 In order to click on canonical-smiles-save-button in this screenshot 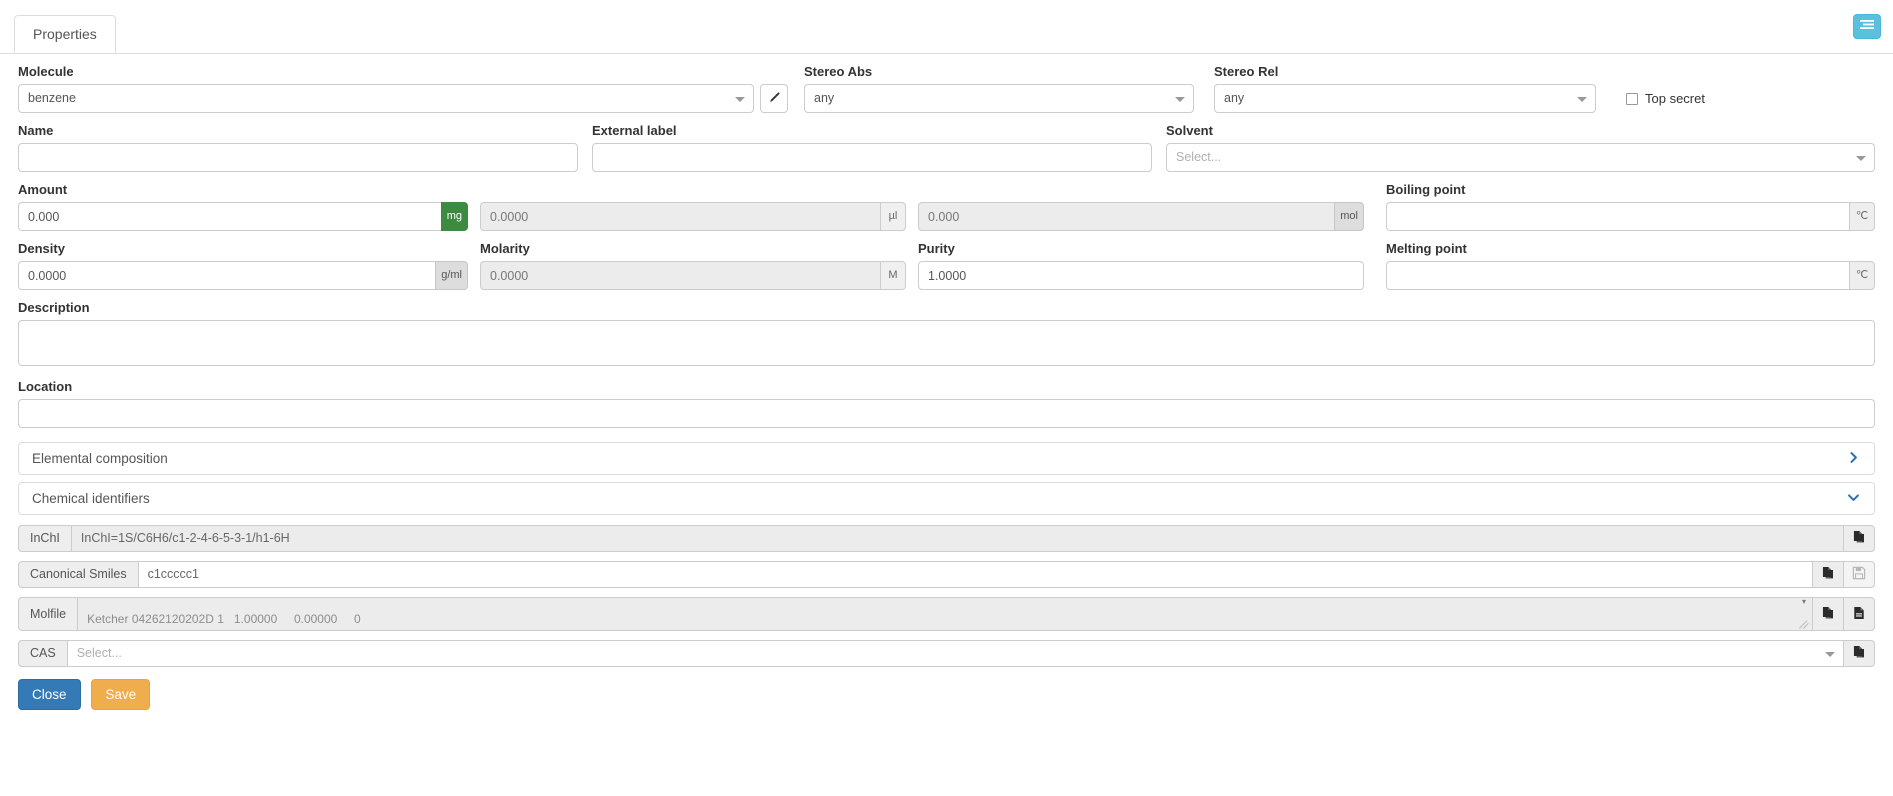, I will do `click(1859, 574)`.